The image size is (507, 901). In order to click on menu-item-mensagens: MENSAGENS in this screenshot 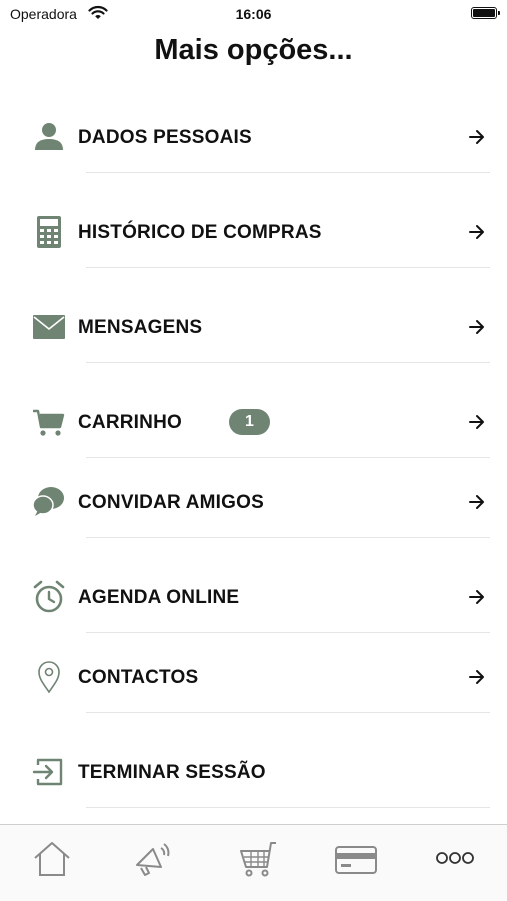, I will do `click(253, 330)`.